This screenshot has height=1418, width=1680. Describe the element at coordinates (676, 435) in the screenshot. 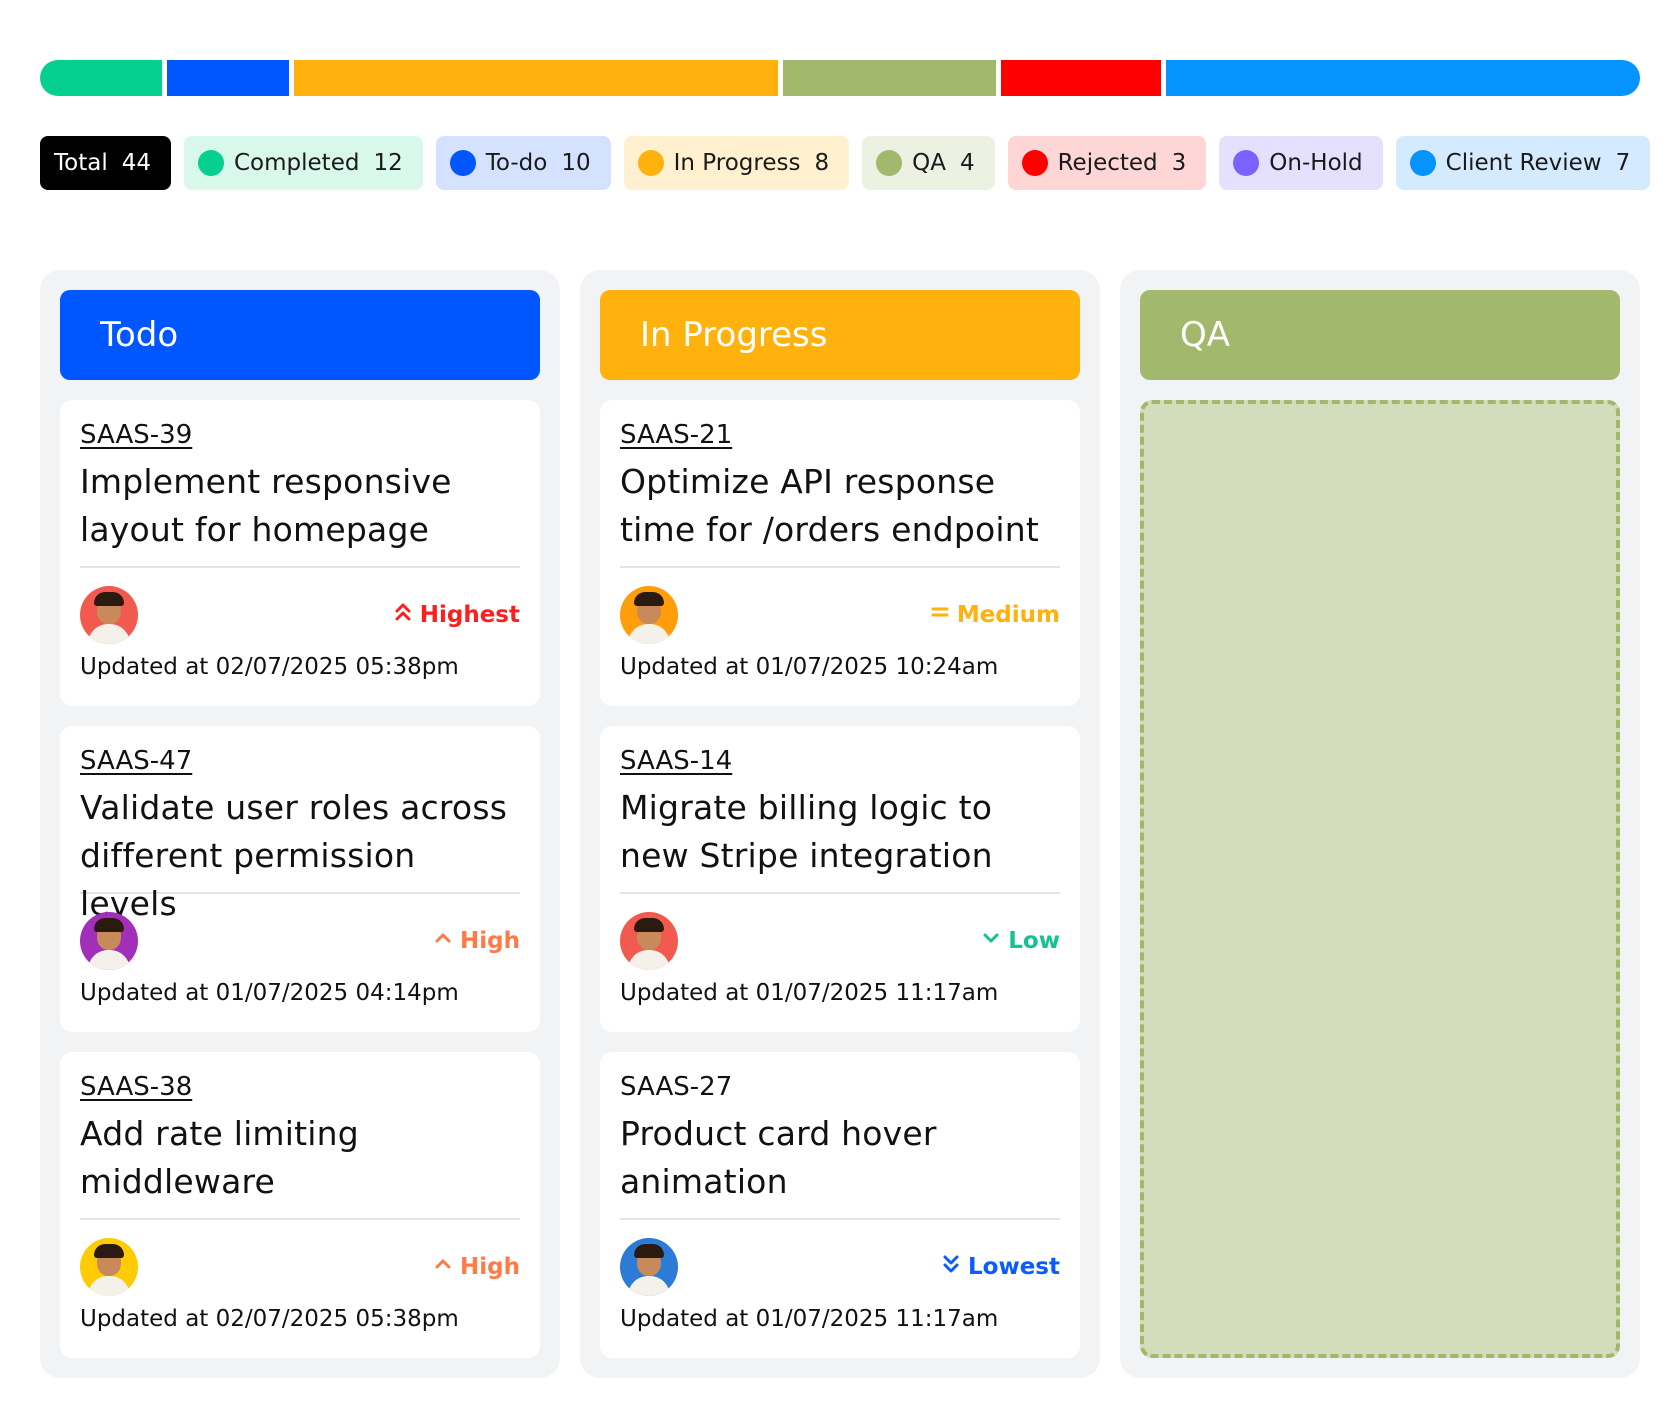

I see `task-id-link: SAAS-21` at that location.